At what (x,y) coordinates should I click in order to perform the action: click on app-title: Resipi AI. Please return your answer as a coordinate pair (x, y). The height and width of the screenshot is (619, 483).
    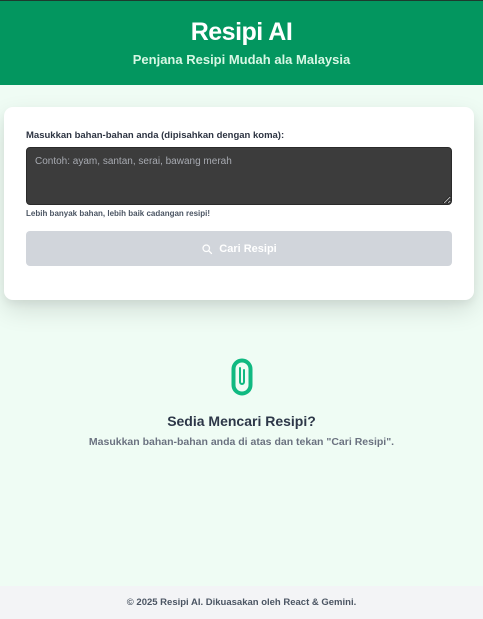
    Looking at the image, I should click on (241, 32).